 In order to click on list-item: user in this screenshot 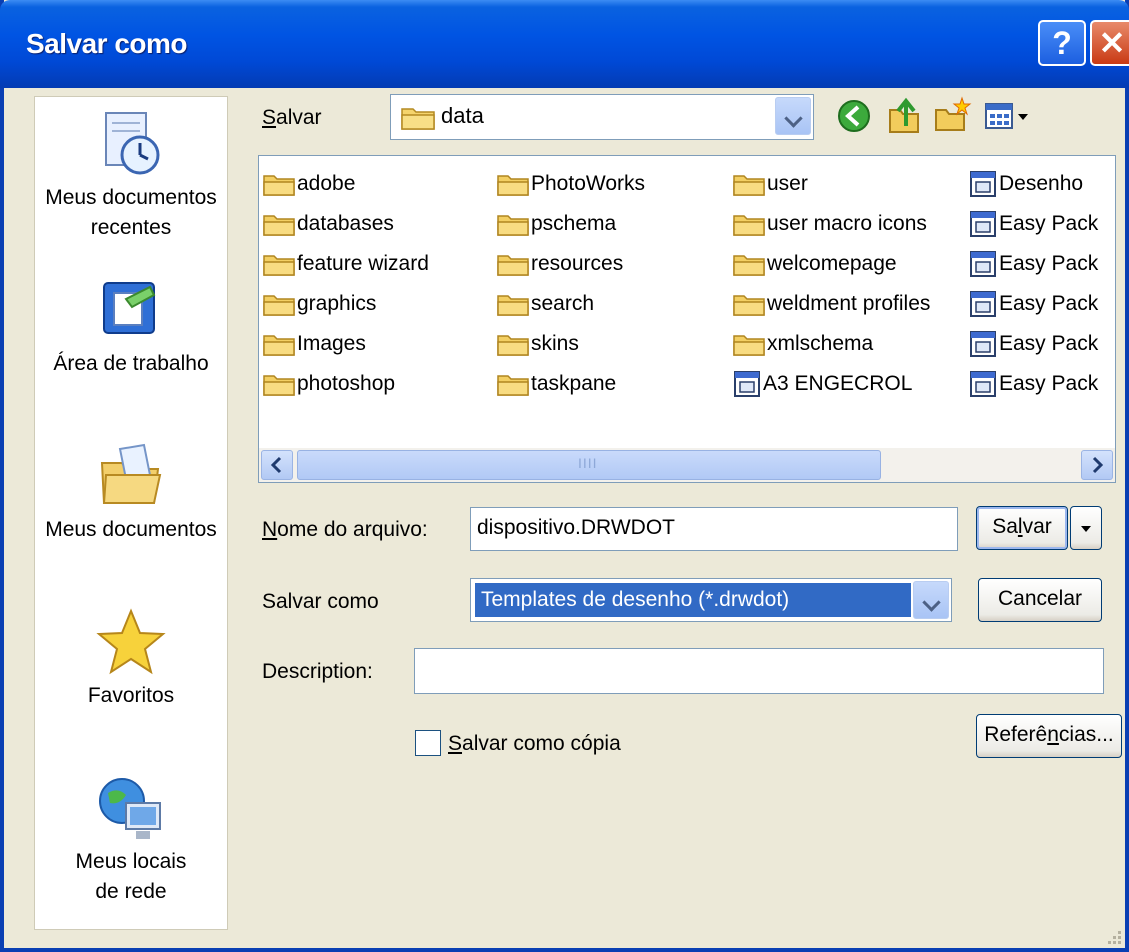, I will do `click(770, 184)`.